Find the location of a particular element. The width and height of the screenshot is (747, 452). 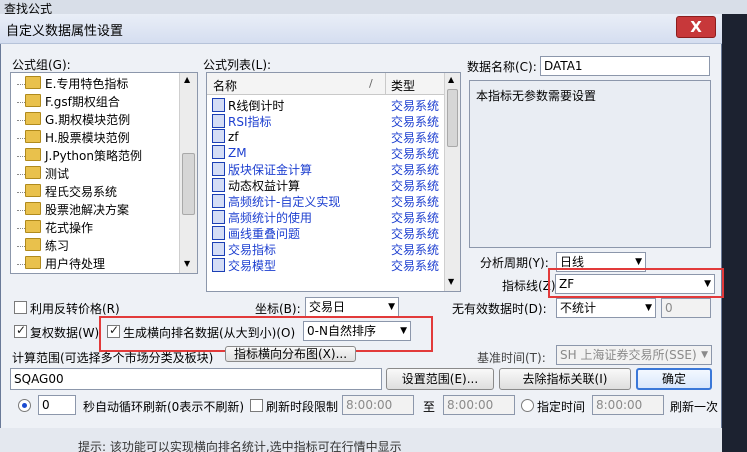

formula-list-scrollbar: ▲ ▼ is located at coordinates (452, 182).